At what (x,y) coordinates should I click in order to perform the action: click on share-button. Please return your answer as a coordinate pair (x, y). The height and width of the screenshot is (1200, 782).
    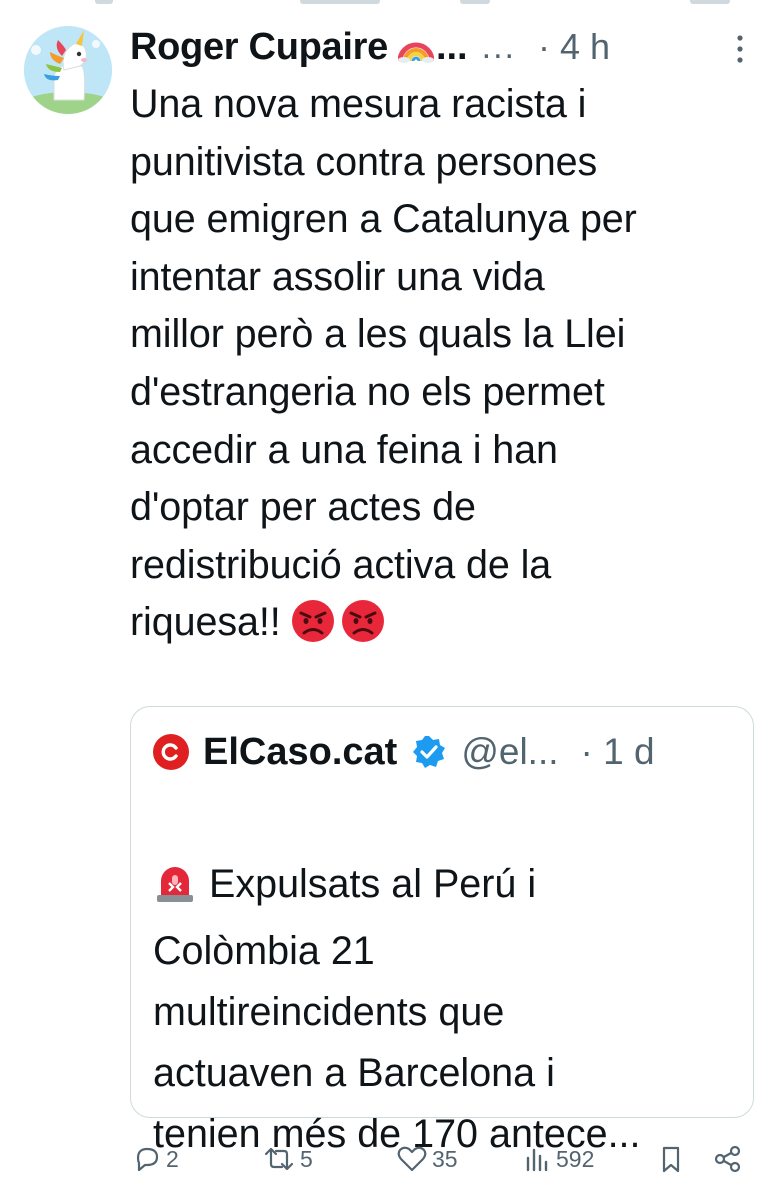
    Looking at the image, I should click on (728, 1159).